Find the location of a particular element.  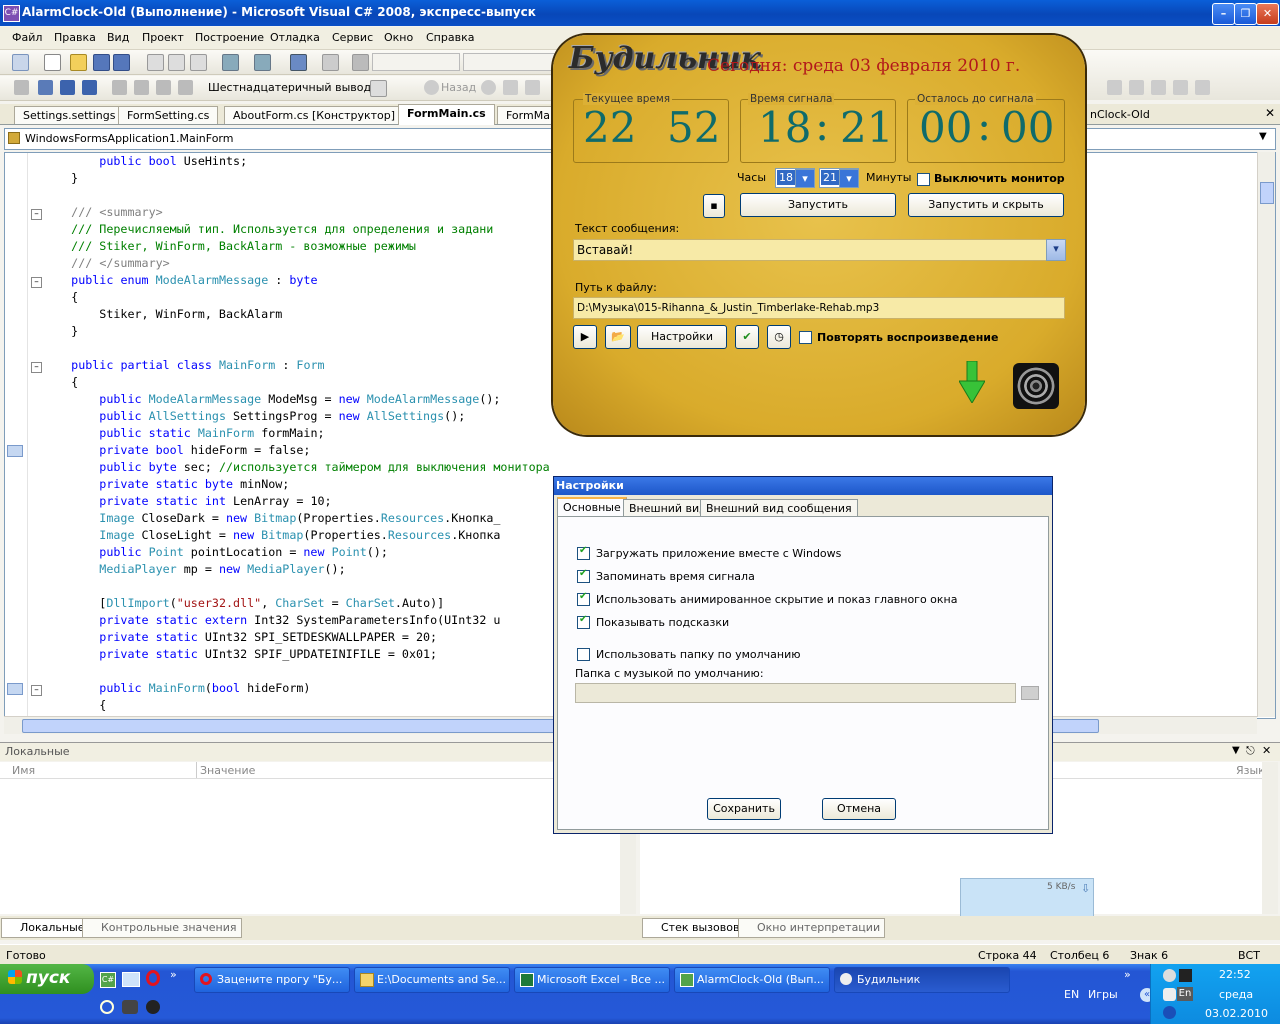

maximize-button: ❐ is located at coordinates (1245, 14).